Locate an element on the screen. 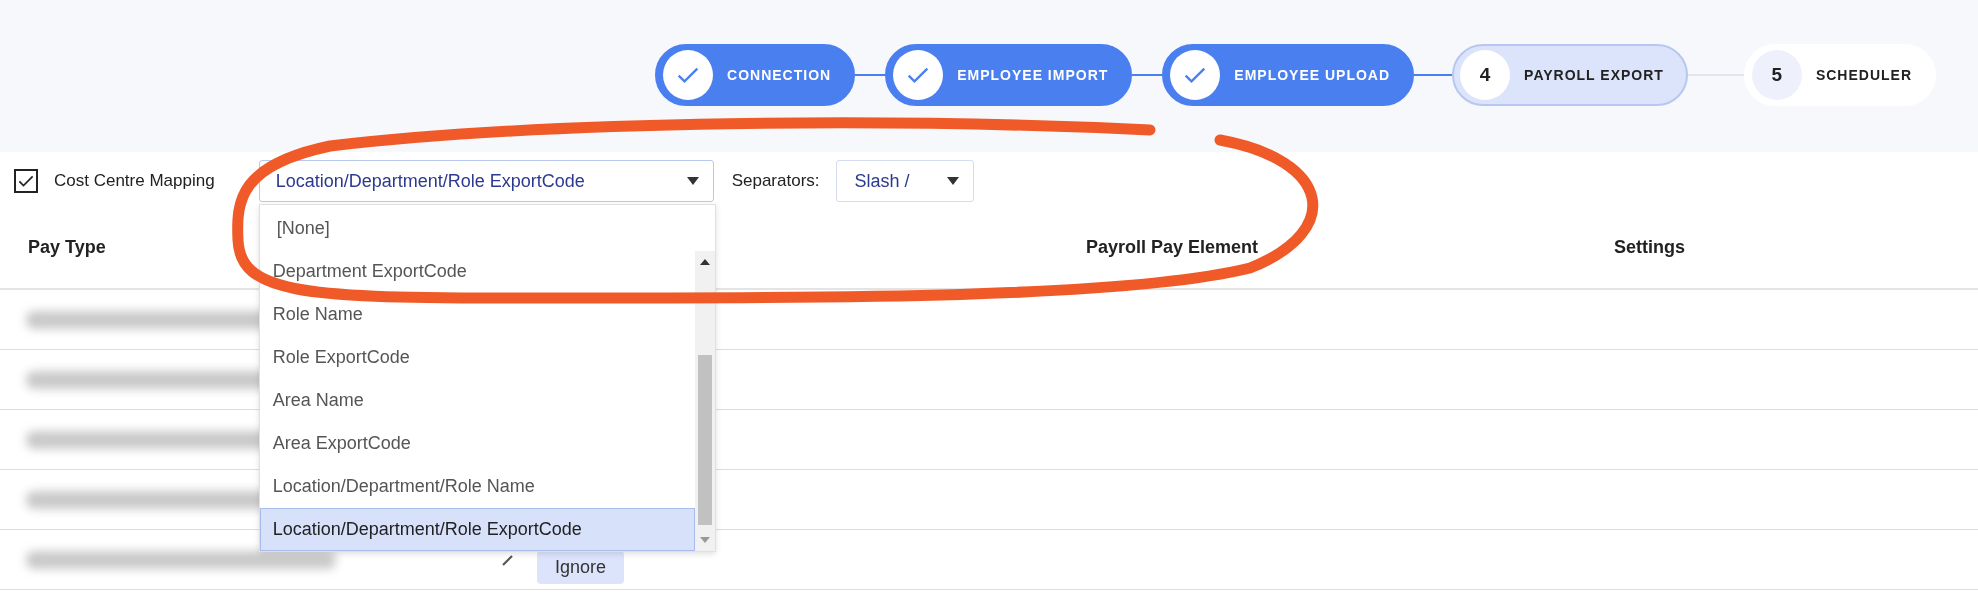 The width and height of the screenshot is (1978, 601). dropdown-option: Department ExportCode is located at coordinates (477, 271).